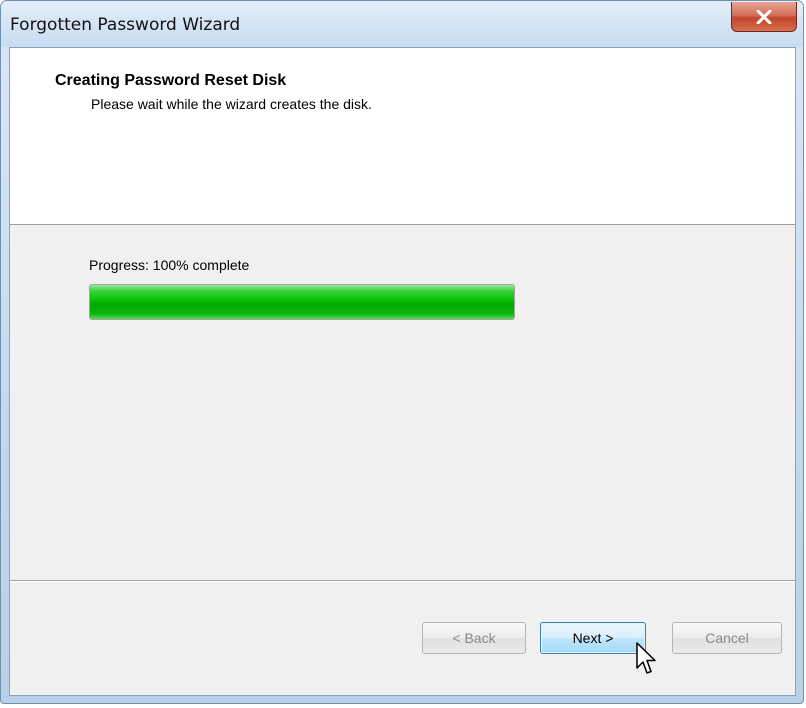 Image resolution: width=806 pixels, height=708 pixels. I want to click on next-button: Next >, so click(593, 638).